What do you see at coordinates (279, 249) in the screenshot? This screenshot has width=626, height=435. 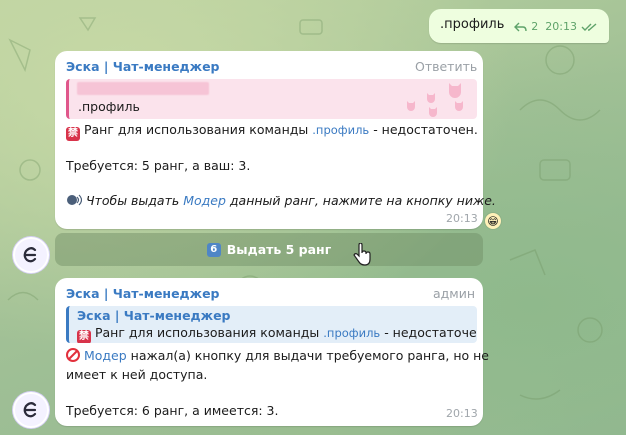 I see `give-rank-button-label: Выдать 5 ранг` at bounding box center [279, 249].